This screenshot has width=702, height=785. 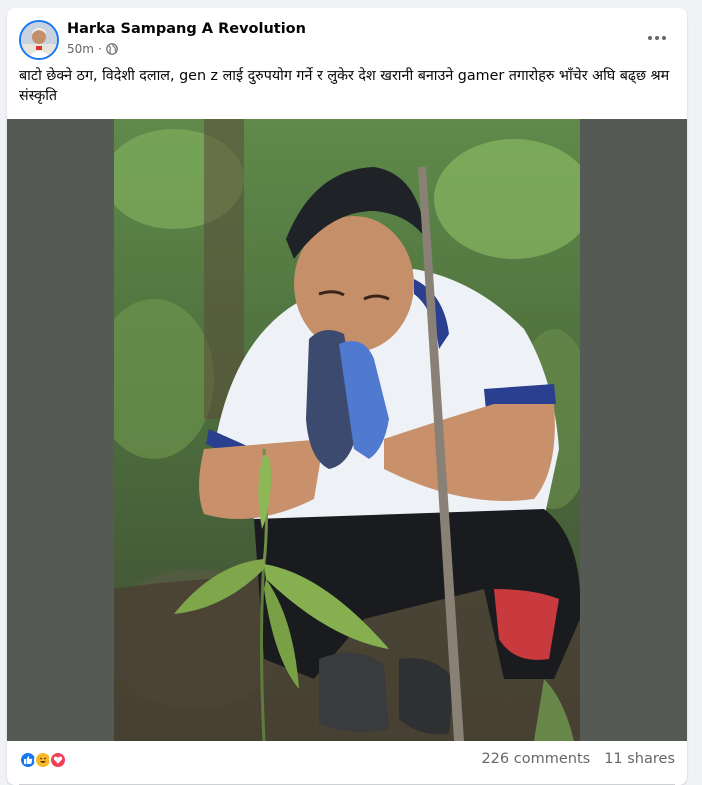 What do you see at coordinates (111, 49) in the screenshot?
I see `globe-icon` at bounding box center [111, 49].